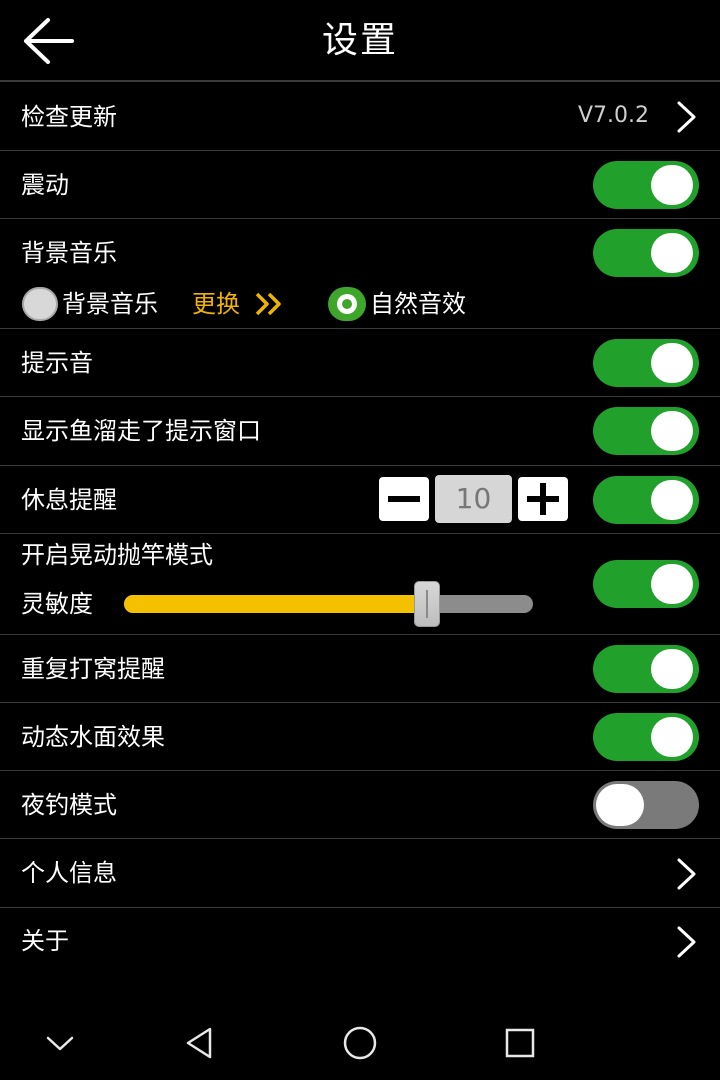  I want to click on double-chevron-right-icon, so click(270, 304).